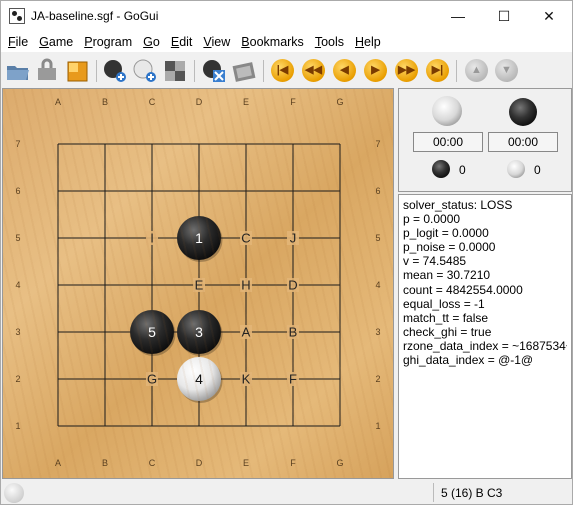  I want to click on point-label-mark: G, so click(152, 379).